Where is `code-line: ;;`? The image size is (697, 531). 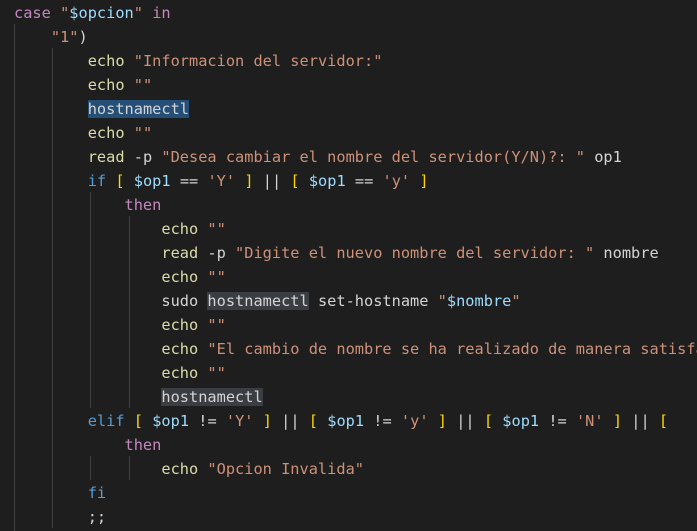
code-line: ;; is located at coordinates (60, 517).